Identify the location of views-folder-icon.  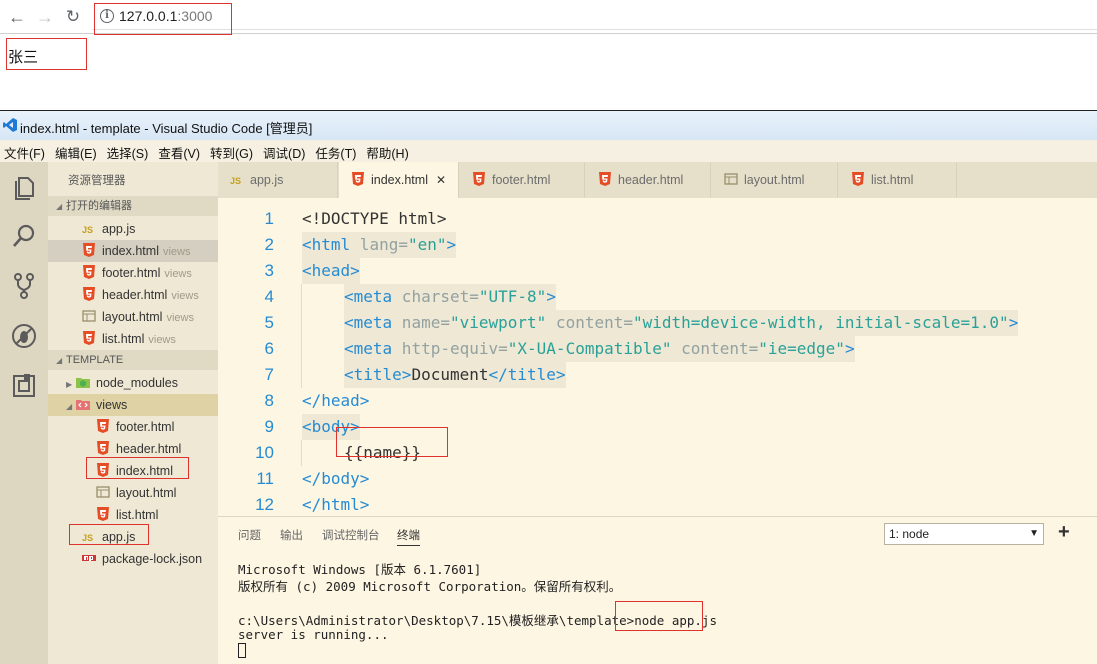
(83, 405).